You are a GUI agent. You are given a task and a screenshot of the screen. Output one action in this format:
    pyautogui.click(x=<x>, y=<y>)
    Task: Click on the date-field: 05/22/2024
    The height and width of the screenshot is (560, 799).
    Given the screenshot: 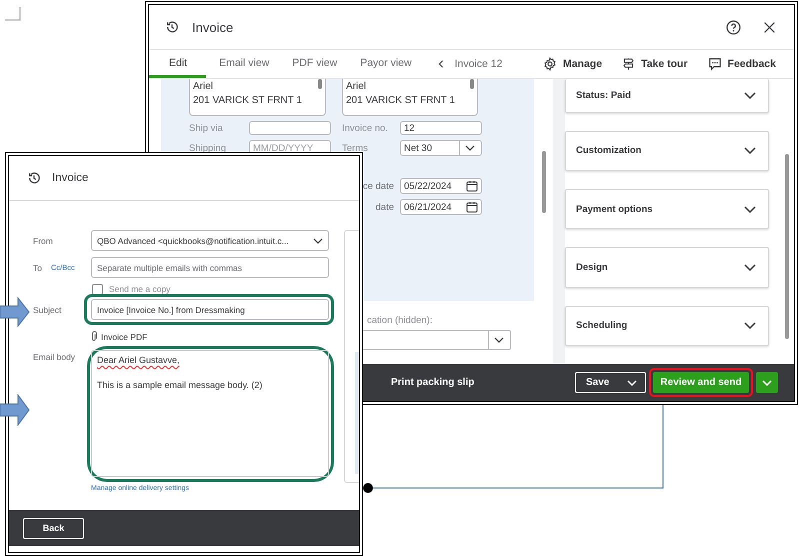 What is the action you would take?
    pyautogui.click(x=441, y=186)
    